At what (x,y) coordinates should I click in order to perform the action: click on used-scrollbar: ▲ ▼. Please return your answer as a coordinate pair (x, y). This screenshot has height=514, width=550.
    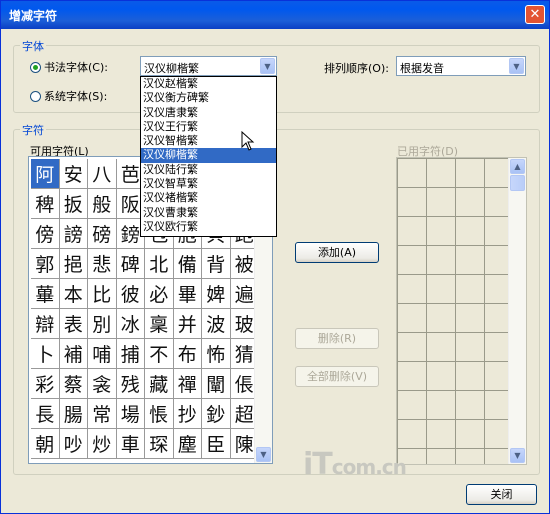
    Looking at the image, I should click on (517, 311).